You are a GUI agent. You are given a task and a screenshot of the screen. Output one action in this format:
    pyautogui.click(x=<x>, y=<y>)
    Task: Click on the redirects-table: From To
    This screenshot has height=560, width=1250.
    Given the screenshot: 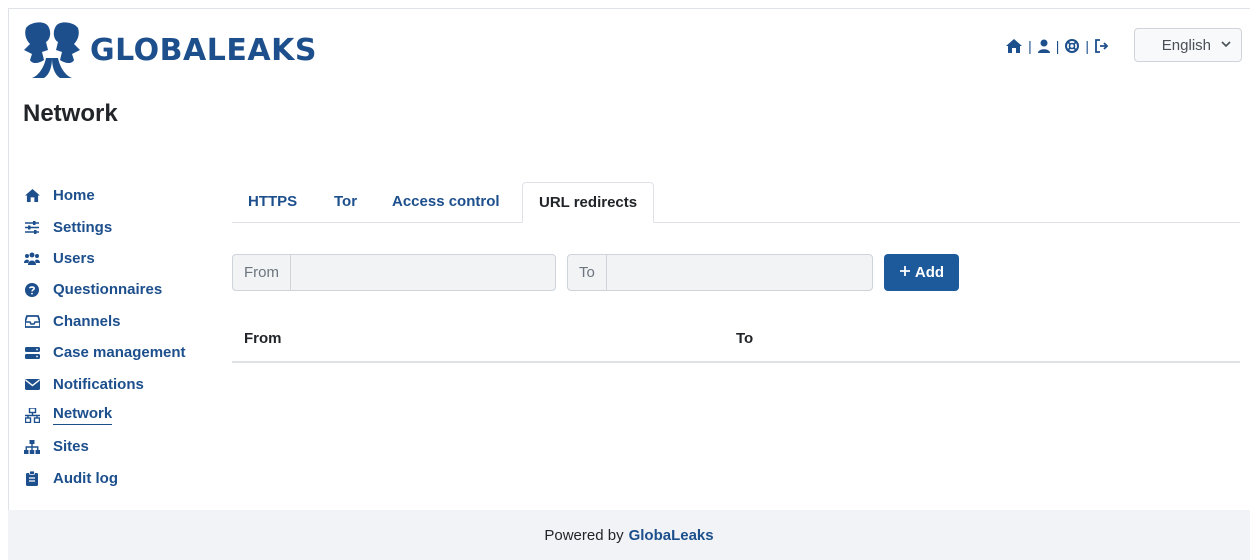 What is the action you would take?
    pyautogui.click(x=736, y=340)
    